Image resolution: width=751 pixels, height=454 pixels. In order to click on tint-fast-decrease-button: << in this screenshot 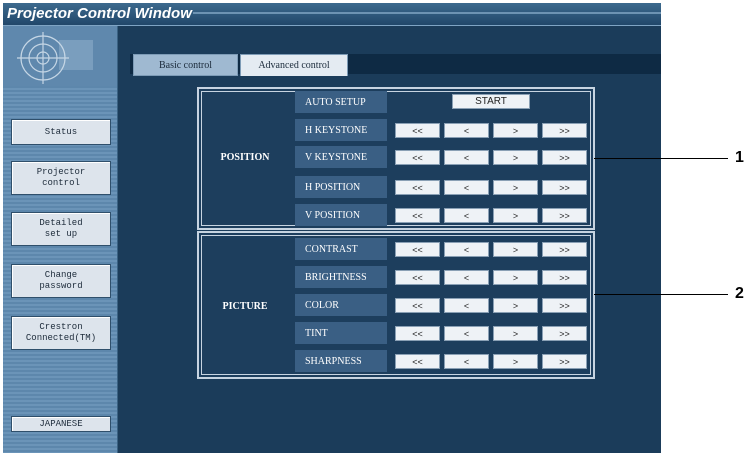, I will do `click(417, 333)`.